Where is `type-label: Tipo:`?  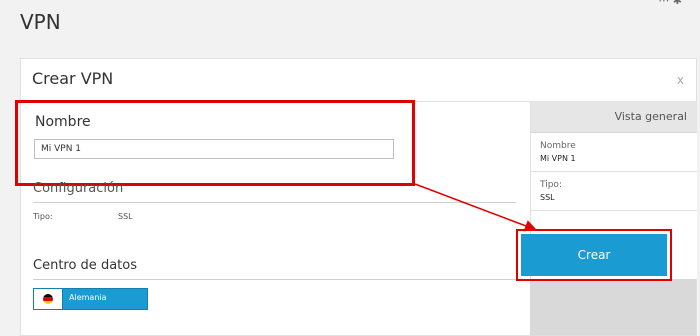
type-label: Tipo: is located at coordinates (43, 216).